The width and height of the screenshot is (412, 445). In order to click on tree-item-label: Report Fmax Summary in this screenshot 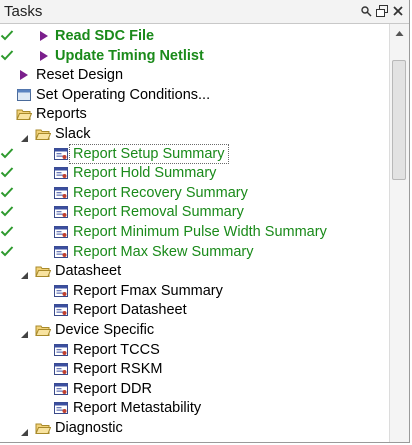, I will do `click(148, 290)`.